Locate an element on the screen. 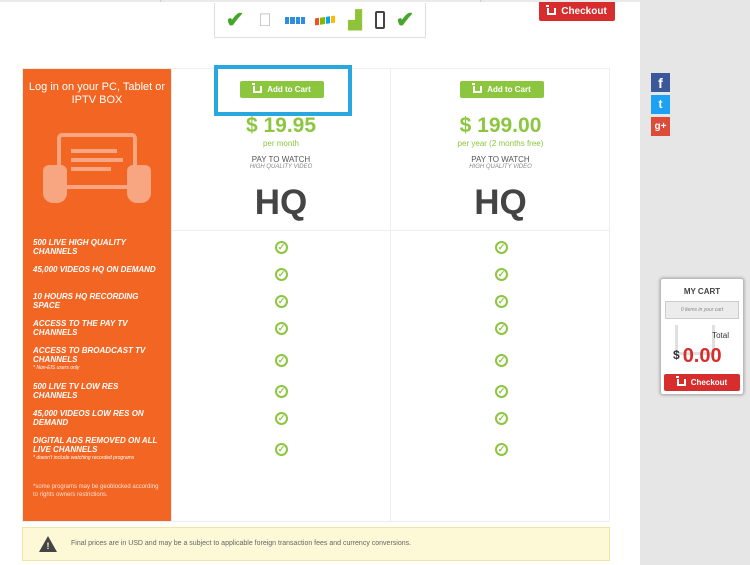  login-intro: Log in on your PC, Tablet or IPTV BOX is located at coordinates (97, 93).